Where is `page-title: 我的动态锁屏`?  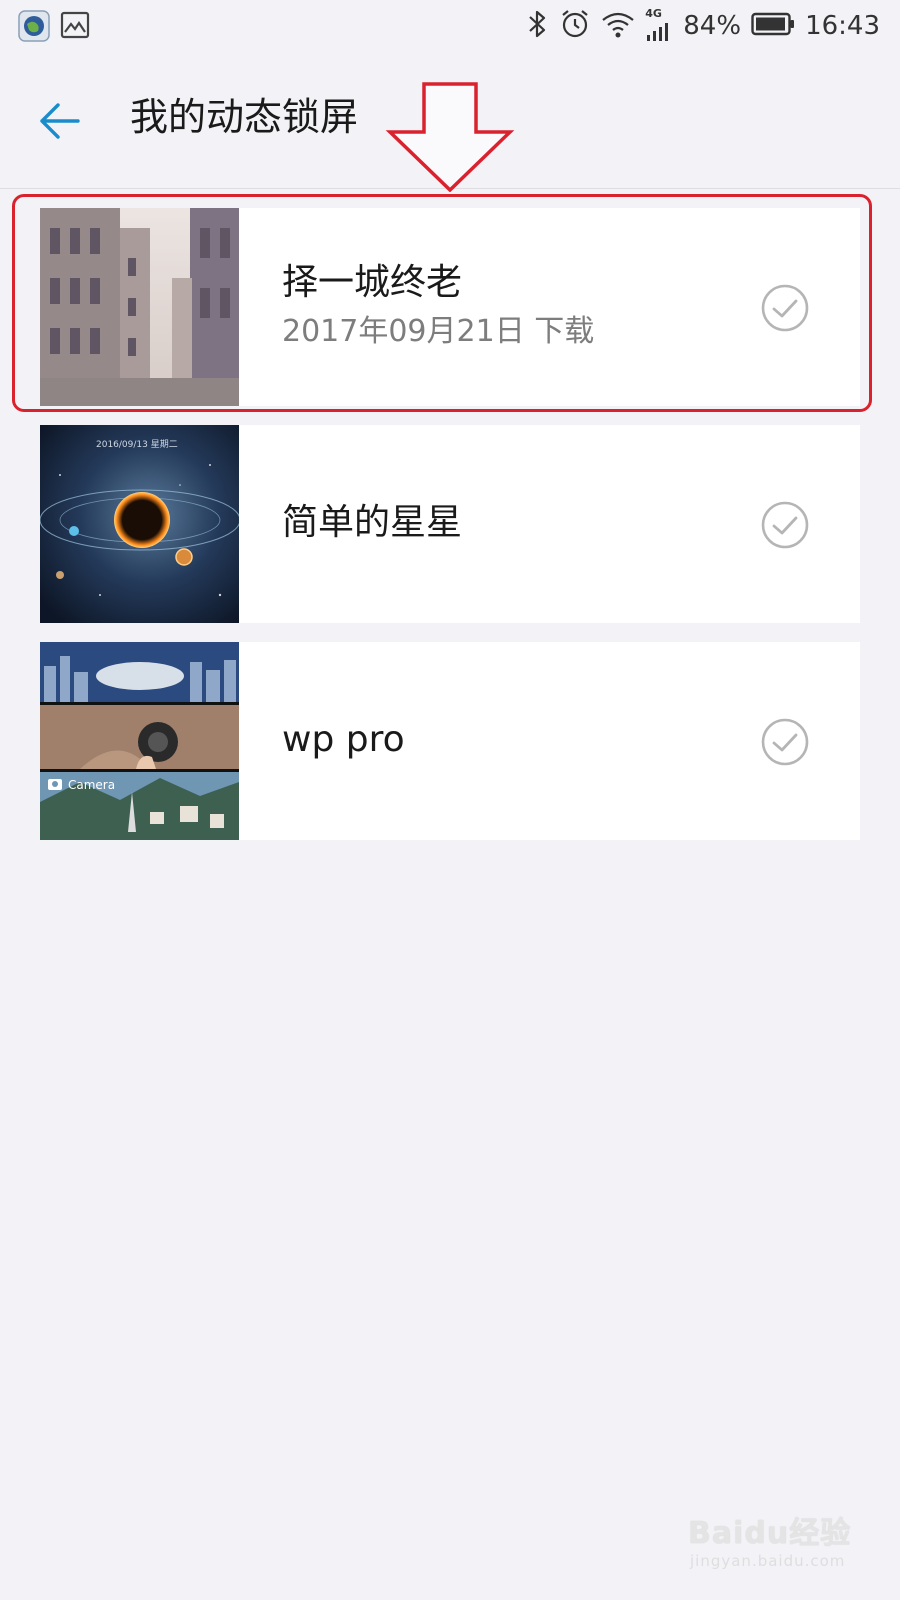
page-title: 我的动态锁屏 is located at coordinates (244, 117).